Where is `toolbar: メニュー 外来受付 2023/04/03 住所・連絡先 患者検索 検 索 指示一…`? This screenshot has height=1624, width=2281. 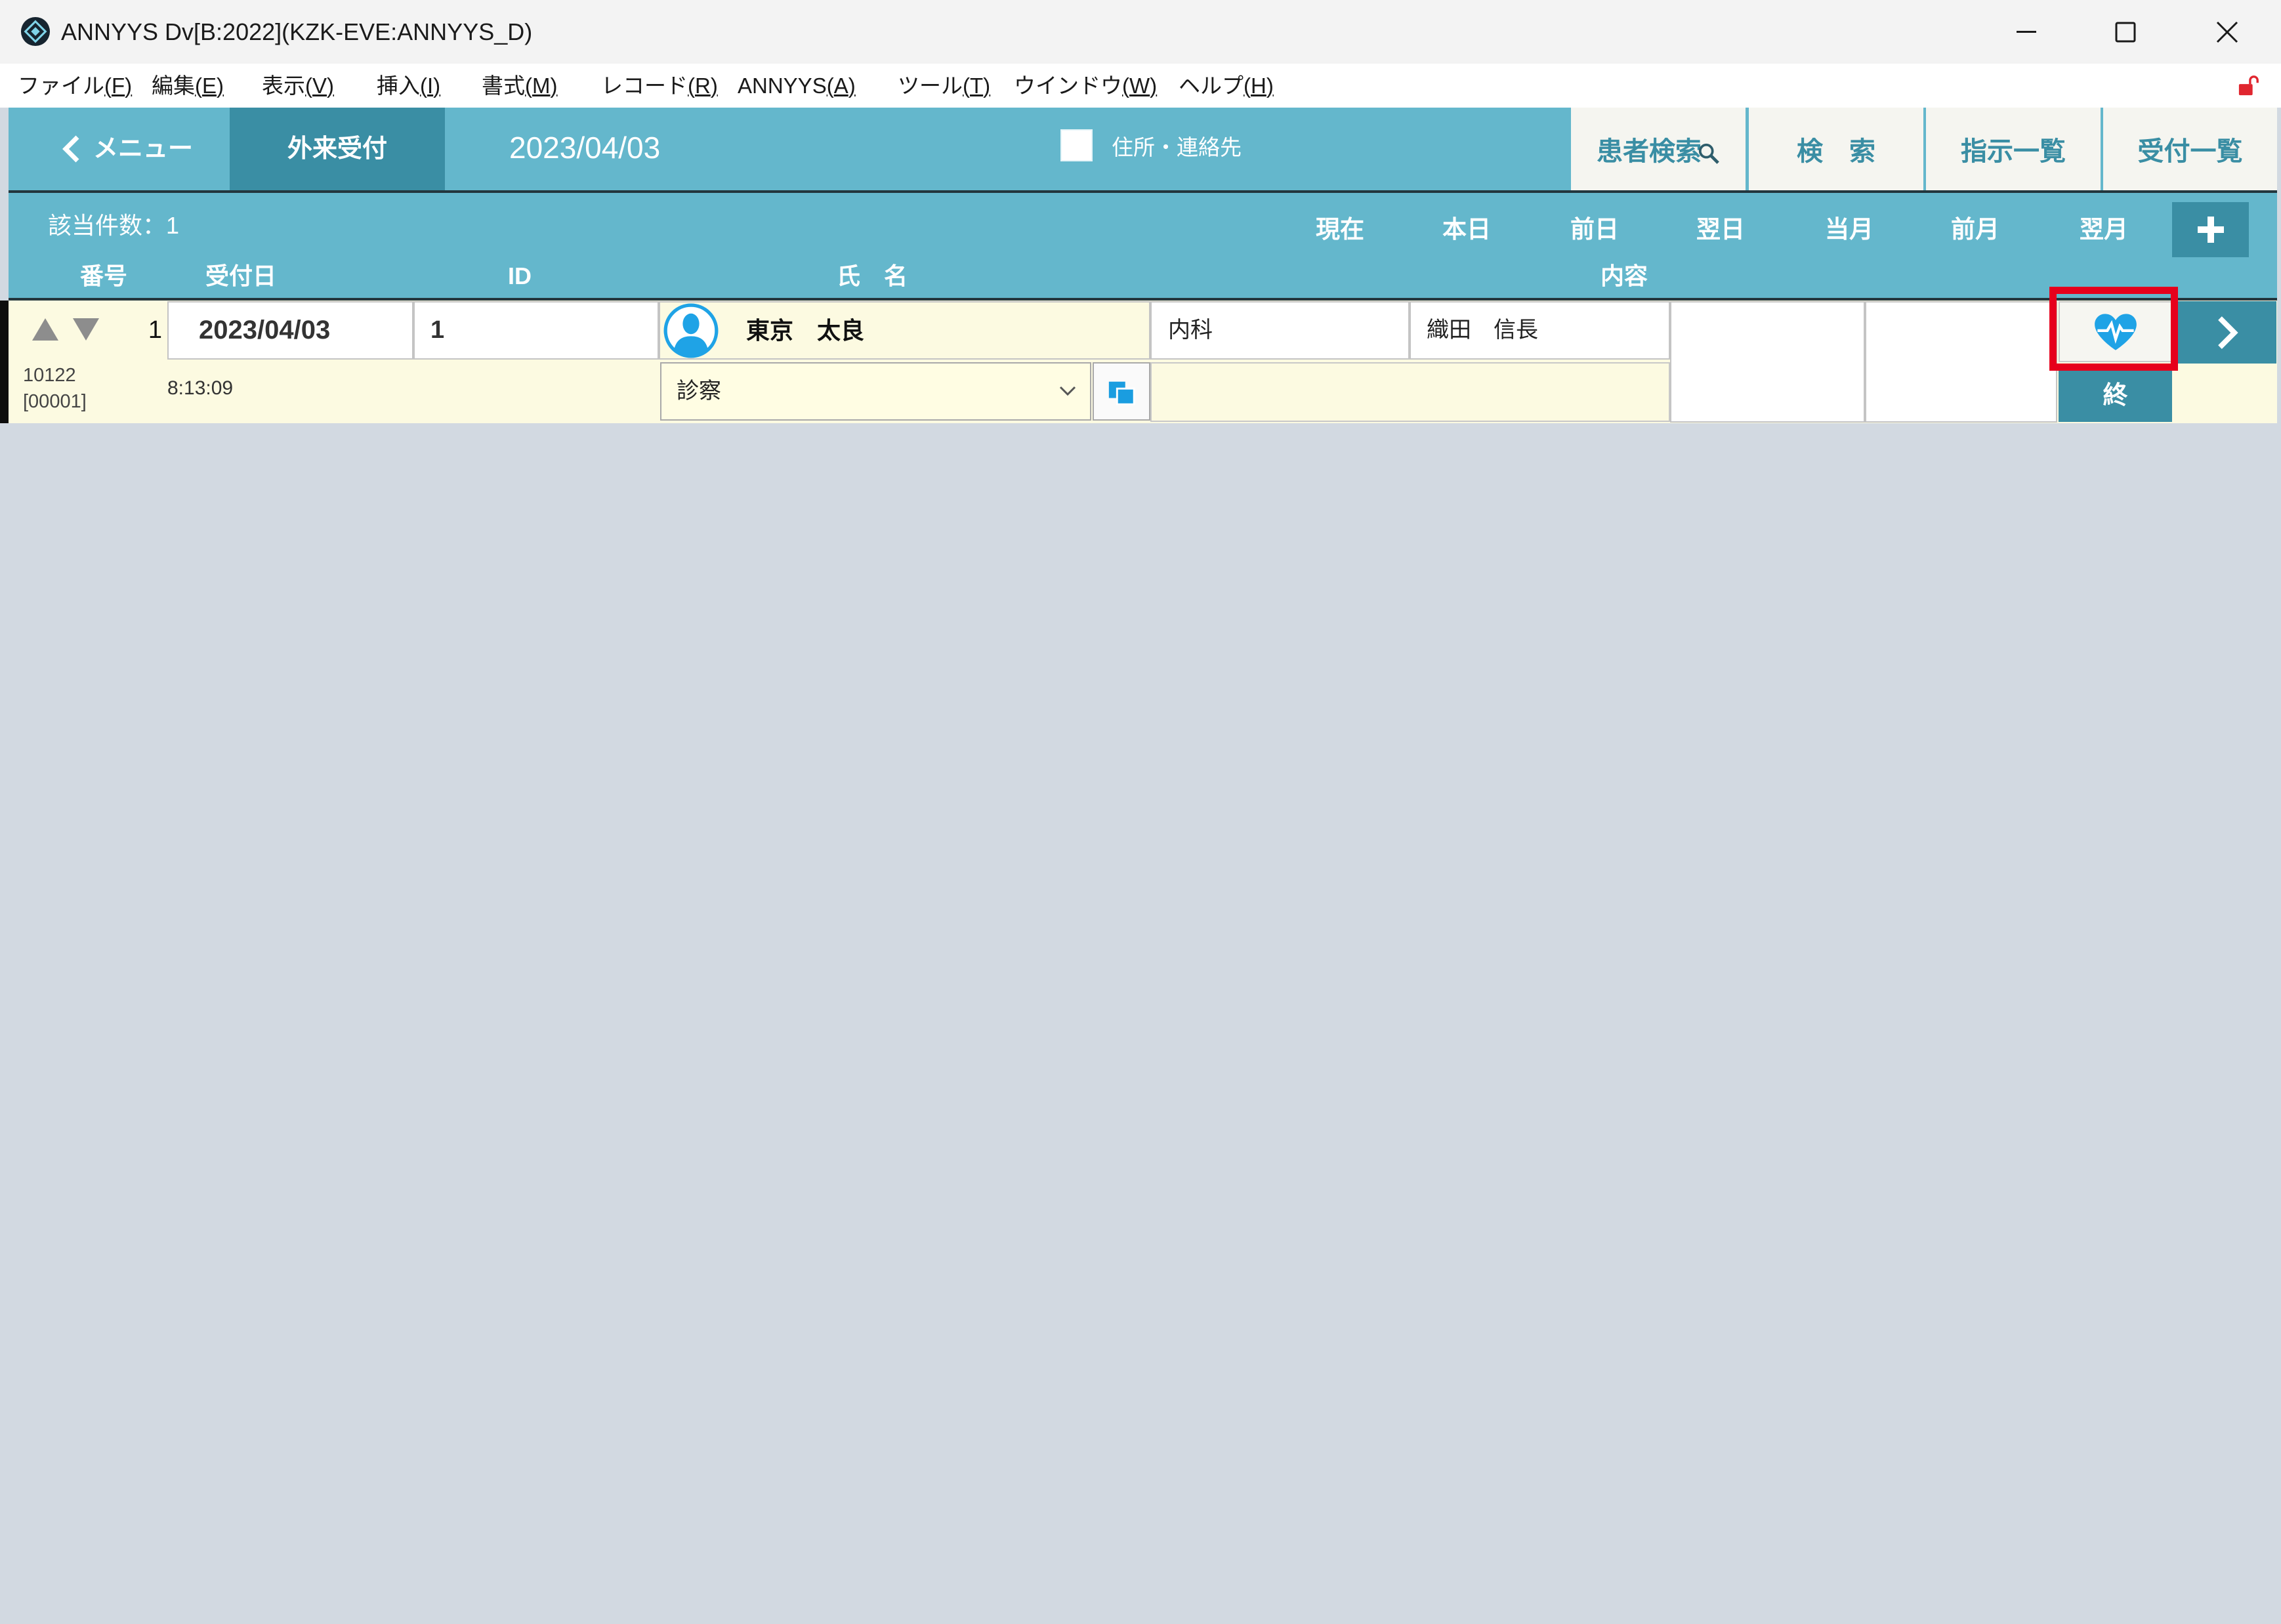 toolbar: メニュー 外来受付 2023/04/03 住所・連絡先 患者検索 検 索 指示一… is located at coordinates (1143, 149).